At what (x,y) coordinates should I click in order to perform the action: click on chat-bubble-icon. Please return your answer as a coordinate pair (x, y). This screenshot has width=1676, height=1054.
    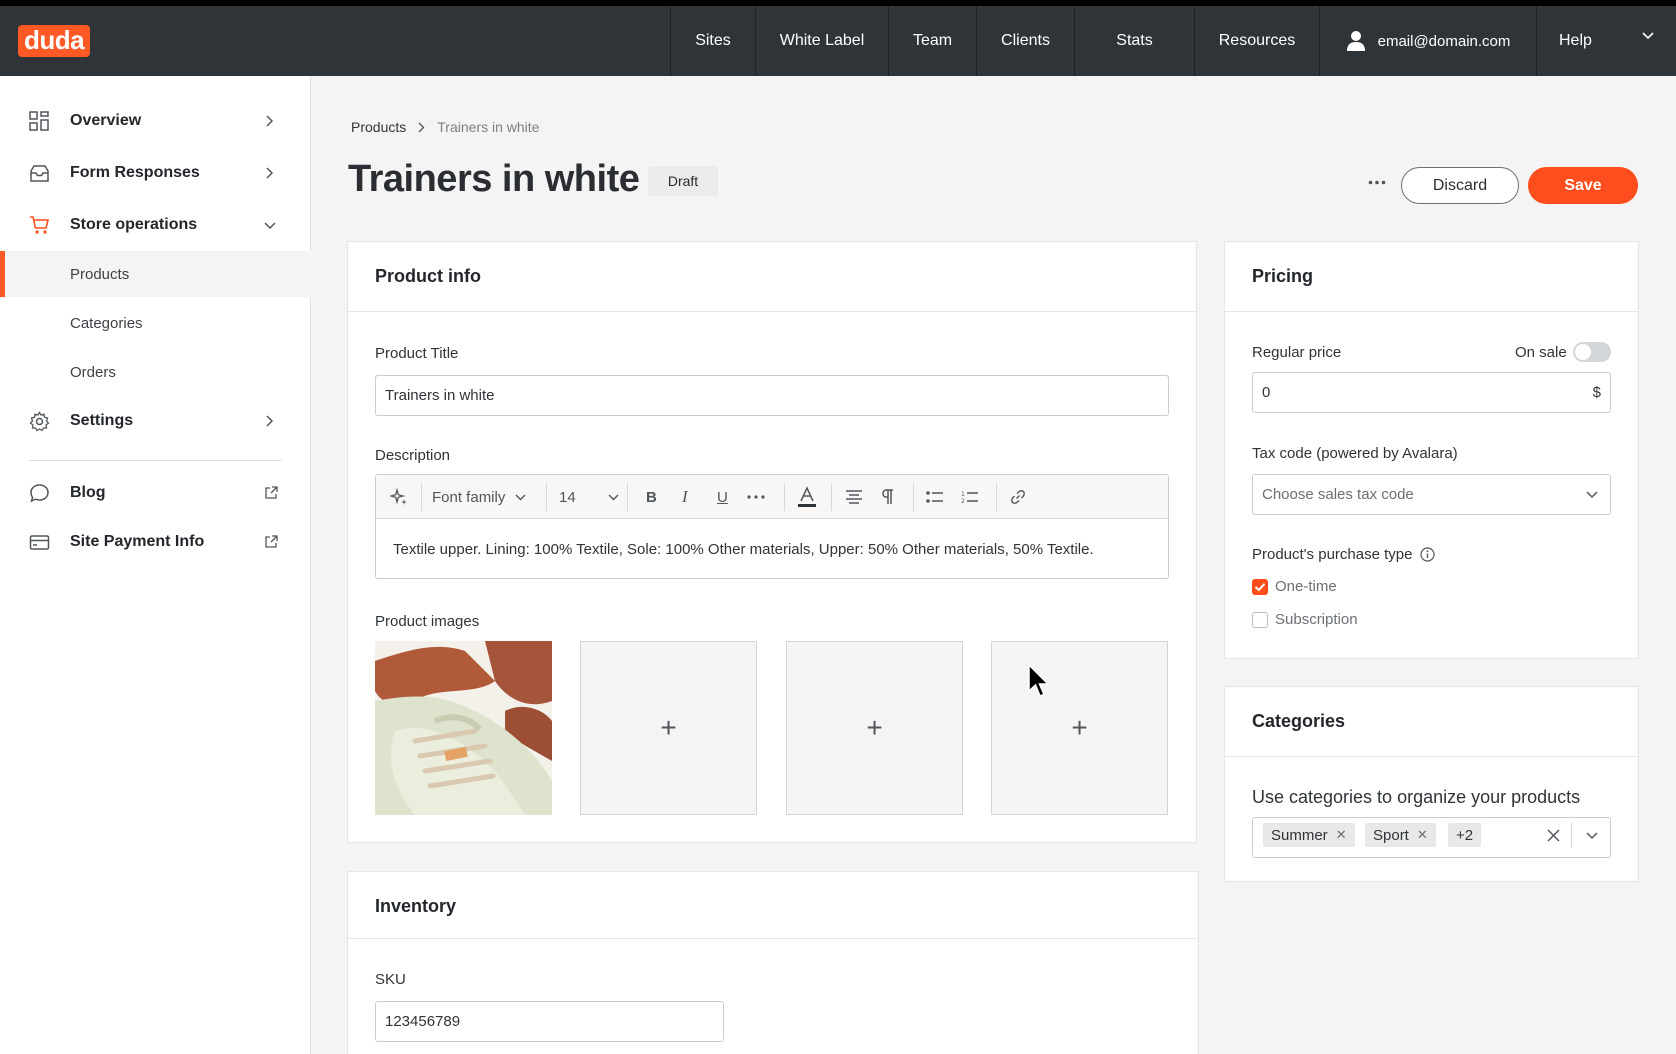
    Looking at the image, I should click on (39, 493).